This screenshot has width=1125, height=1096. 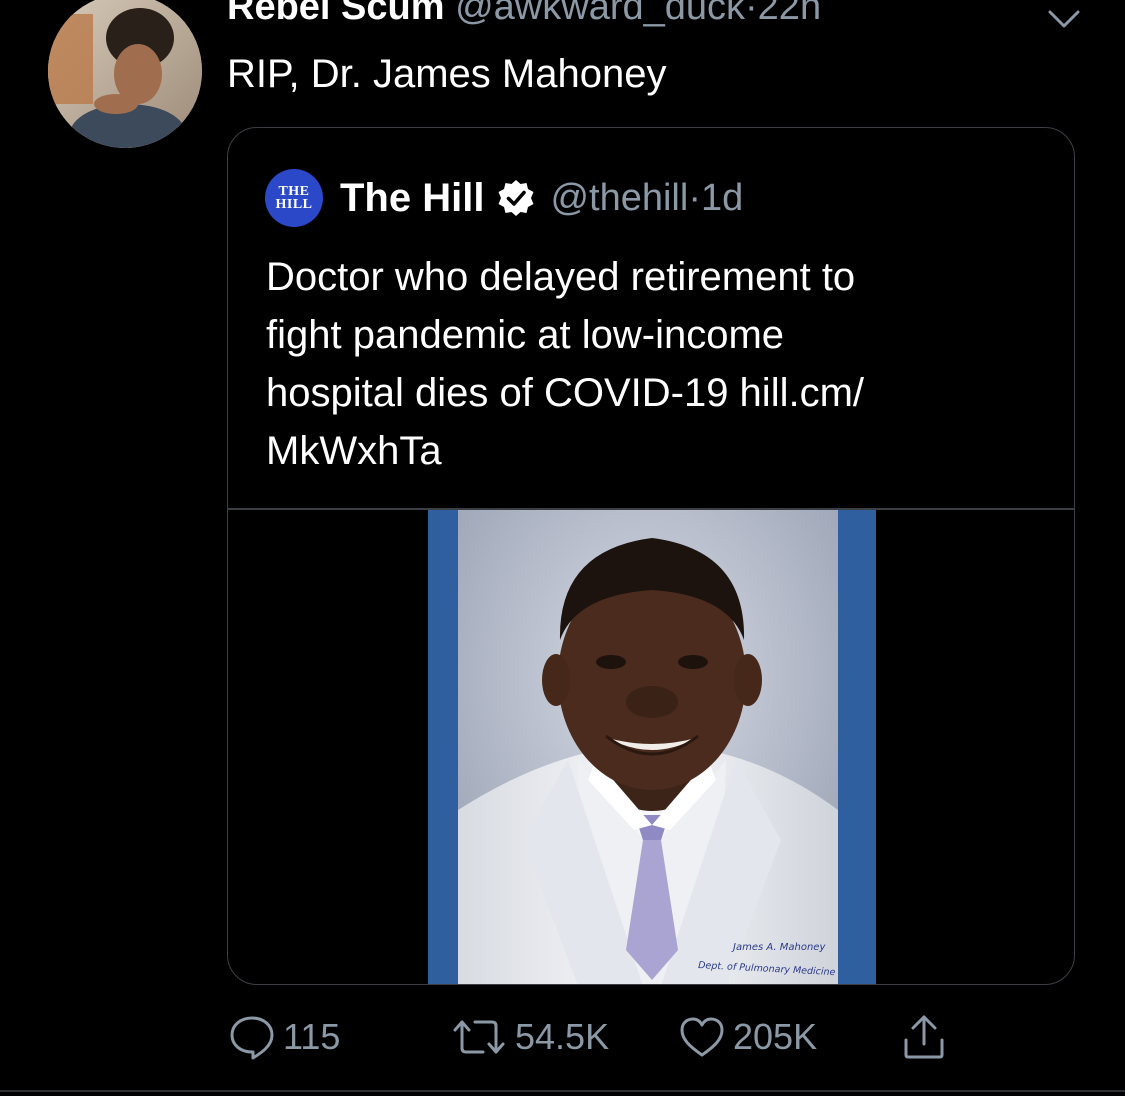 I want to click on like-button: 205K, so click(x=747, y=1037).